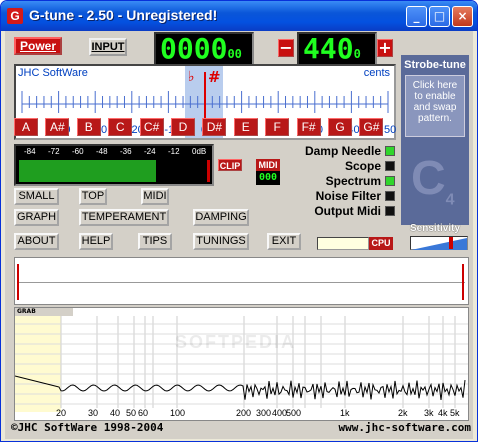 The height and width of the screenshot is (442, 478). Describe the element at coordinates (450, 200) in the screenshot. I see `strobe-octave: 4` at that location.